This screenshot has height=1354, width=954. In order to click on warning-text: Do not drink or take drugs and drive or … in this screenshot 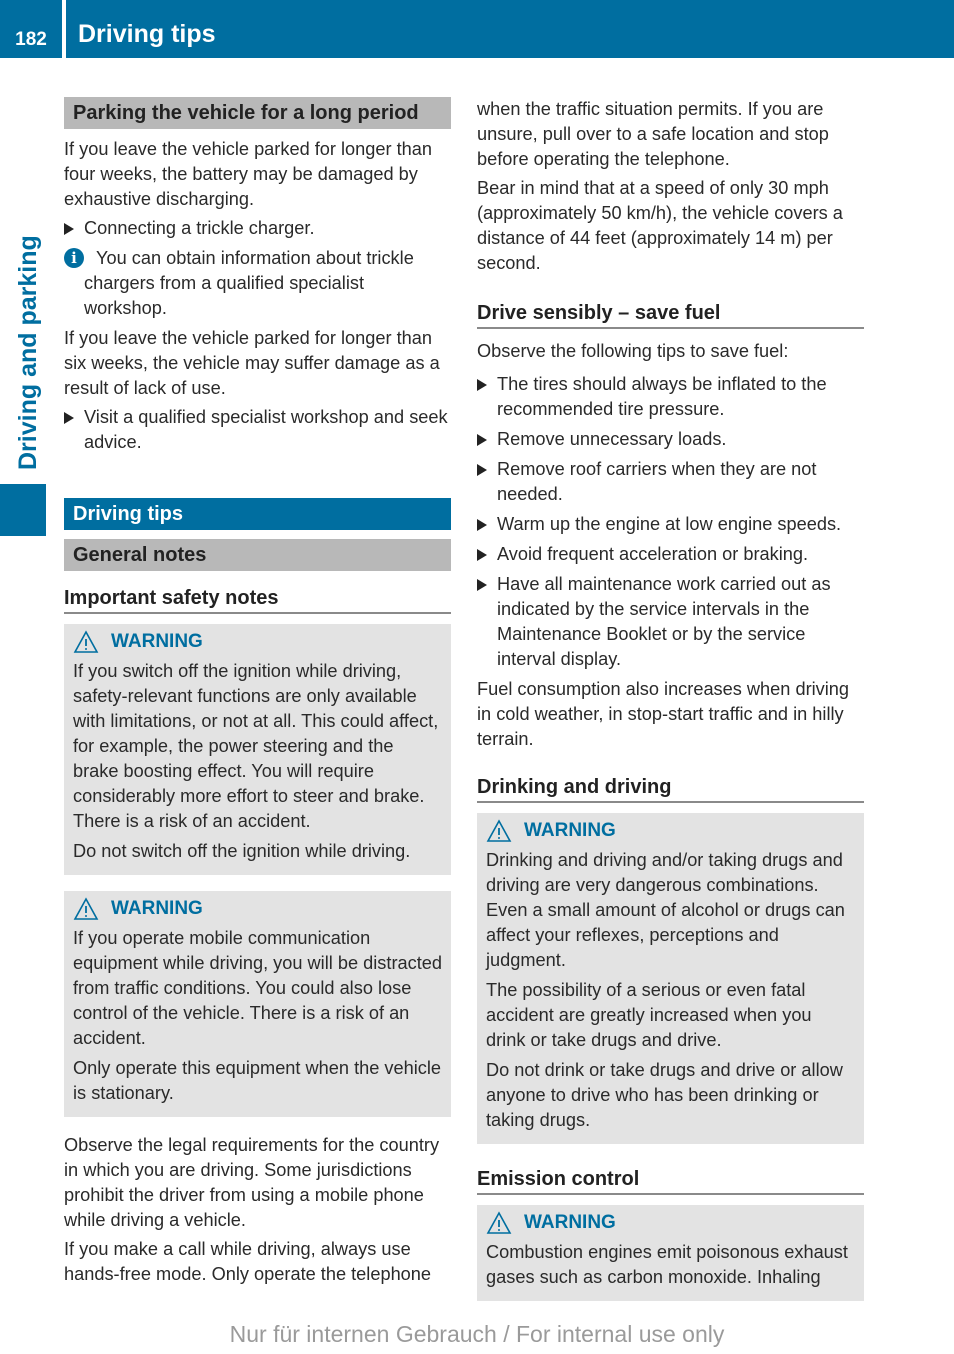, I will do `click(664, 1095)`.